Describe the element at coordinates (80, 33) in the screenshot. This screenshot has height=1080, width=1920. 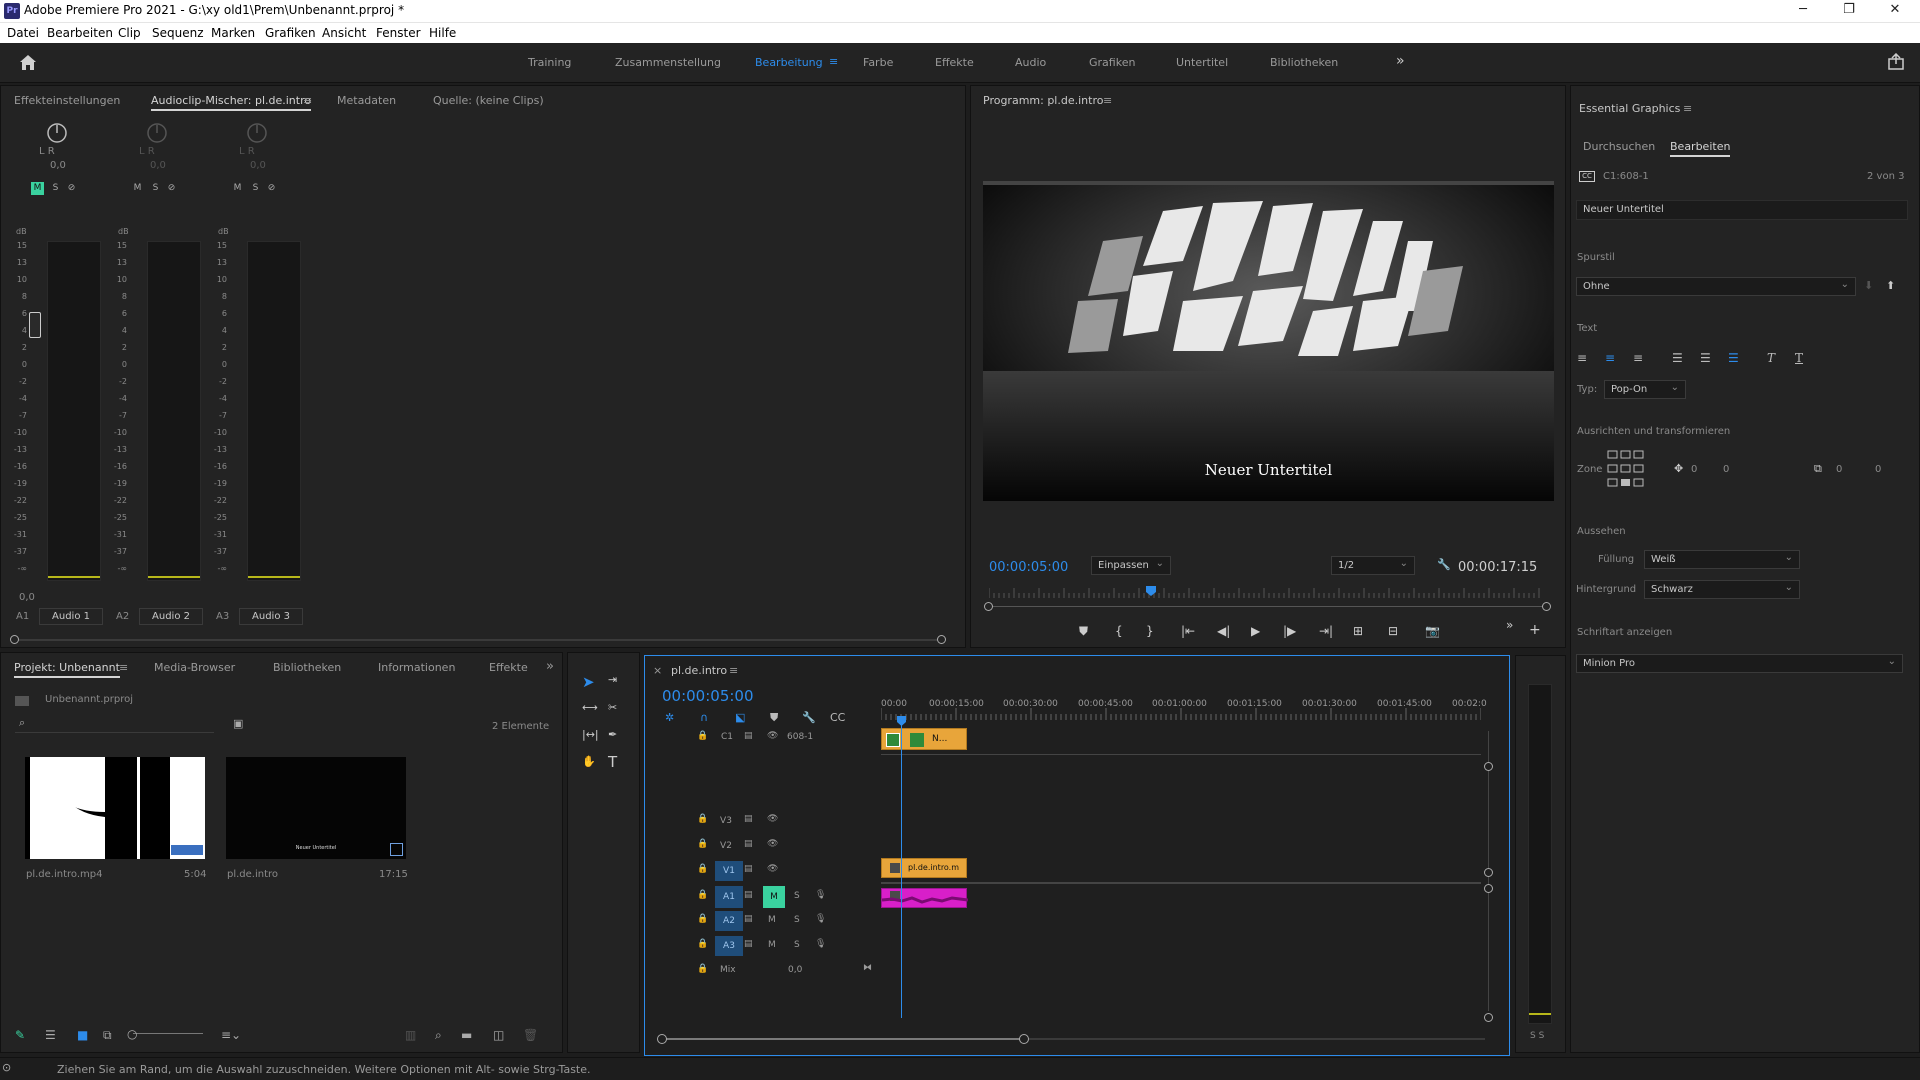
I see `menu-bearbeiten: Bearbeiten` at that location.